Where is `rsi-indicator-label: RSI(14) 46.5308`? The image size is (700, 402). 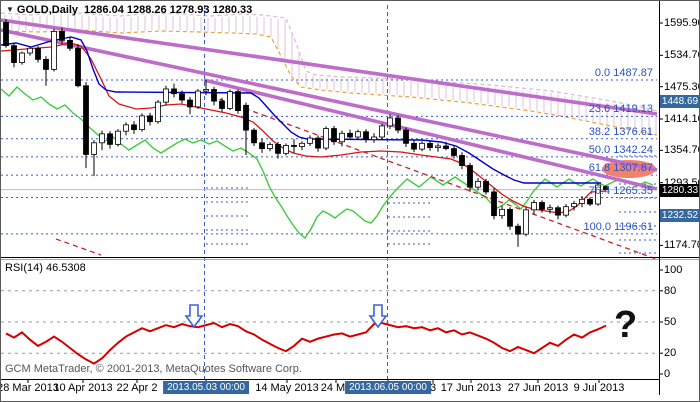 rsi-indicator-label: RSI(14) 46.5308 is located at coordinates (45, 268).